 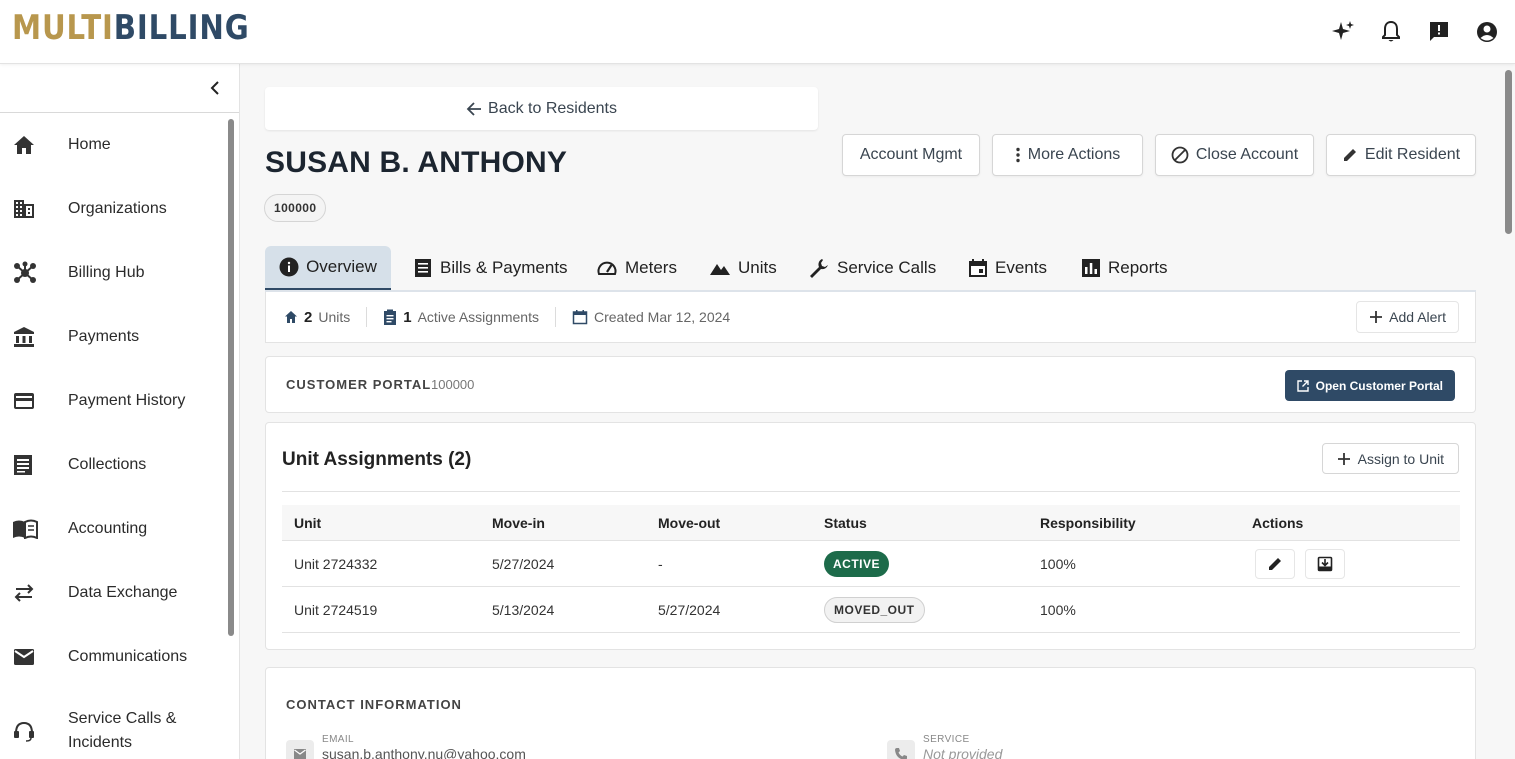 What do you see at coordinates (1391, 32) in the screenshot?
I see `bell-icon` at bounding box center [1391, 32].